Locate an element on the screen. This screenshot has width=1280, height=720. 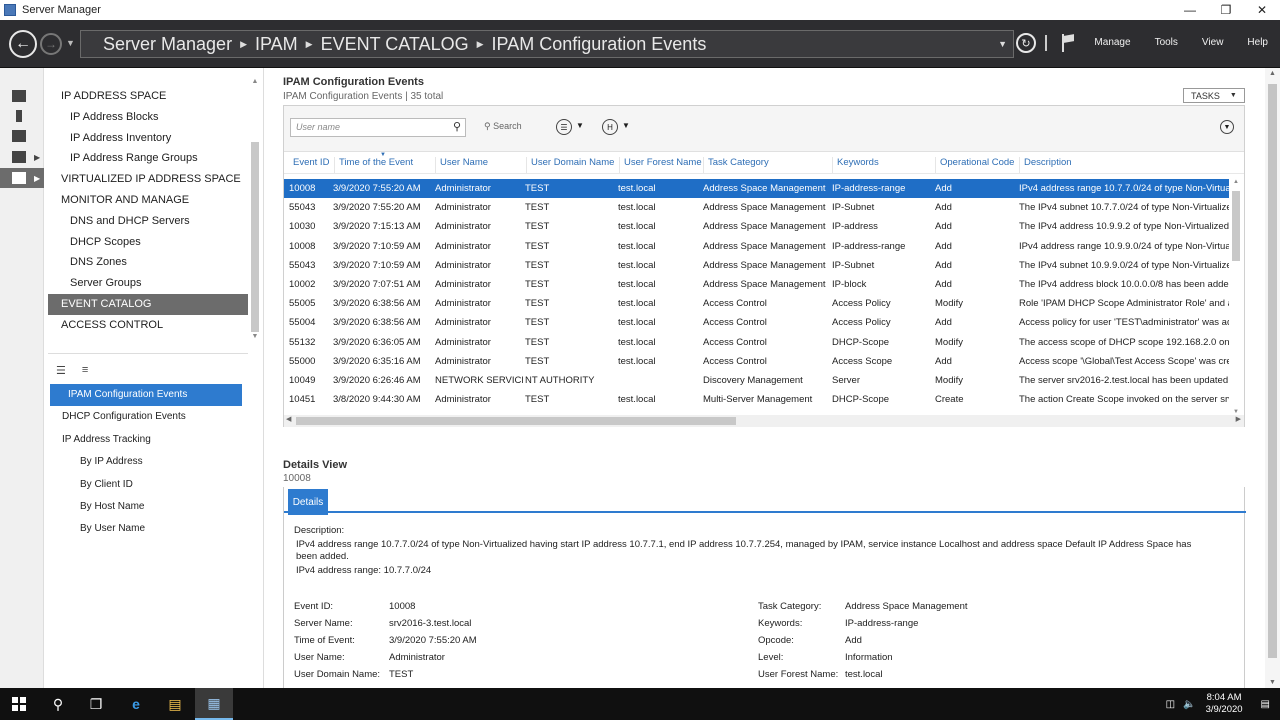
event-view-ip-address-tracking: IP Address Tracking is located at coordinates (146, 440).